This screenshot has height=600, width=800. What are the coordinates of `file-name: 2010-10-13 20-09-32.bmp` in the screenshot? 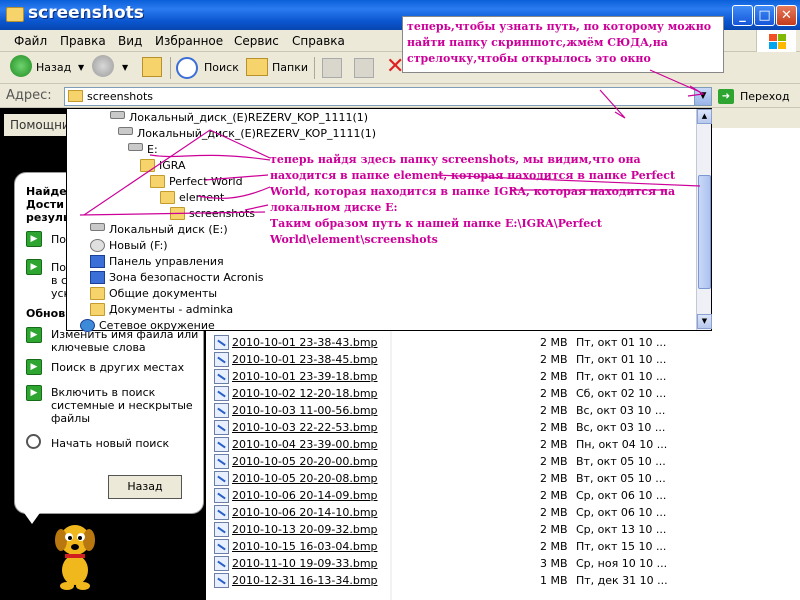 It's located at (305, 529).